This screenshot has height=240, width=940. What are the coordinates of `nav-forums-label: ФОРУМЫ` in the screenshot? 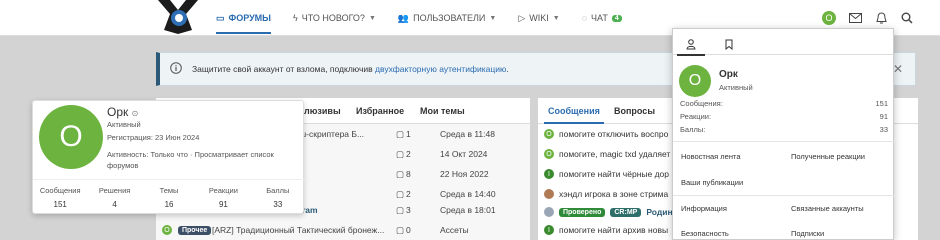 It's located at (249, 18).